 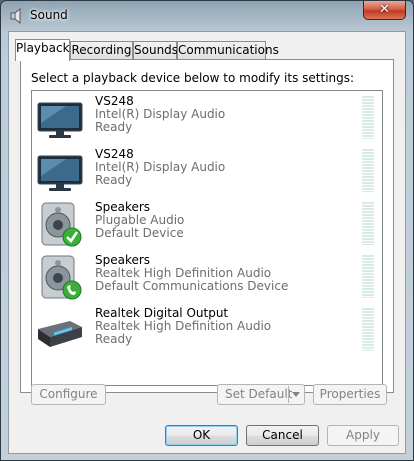 I want to click on close-icon: ✕, so click(x=384, y=9).